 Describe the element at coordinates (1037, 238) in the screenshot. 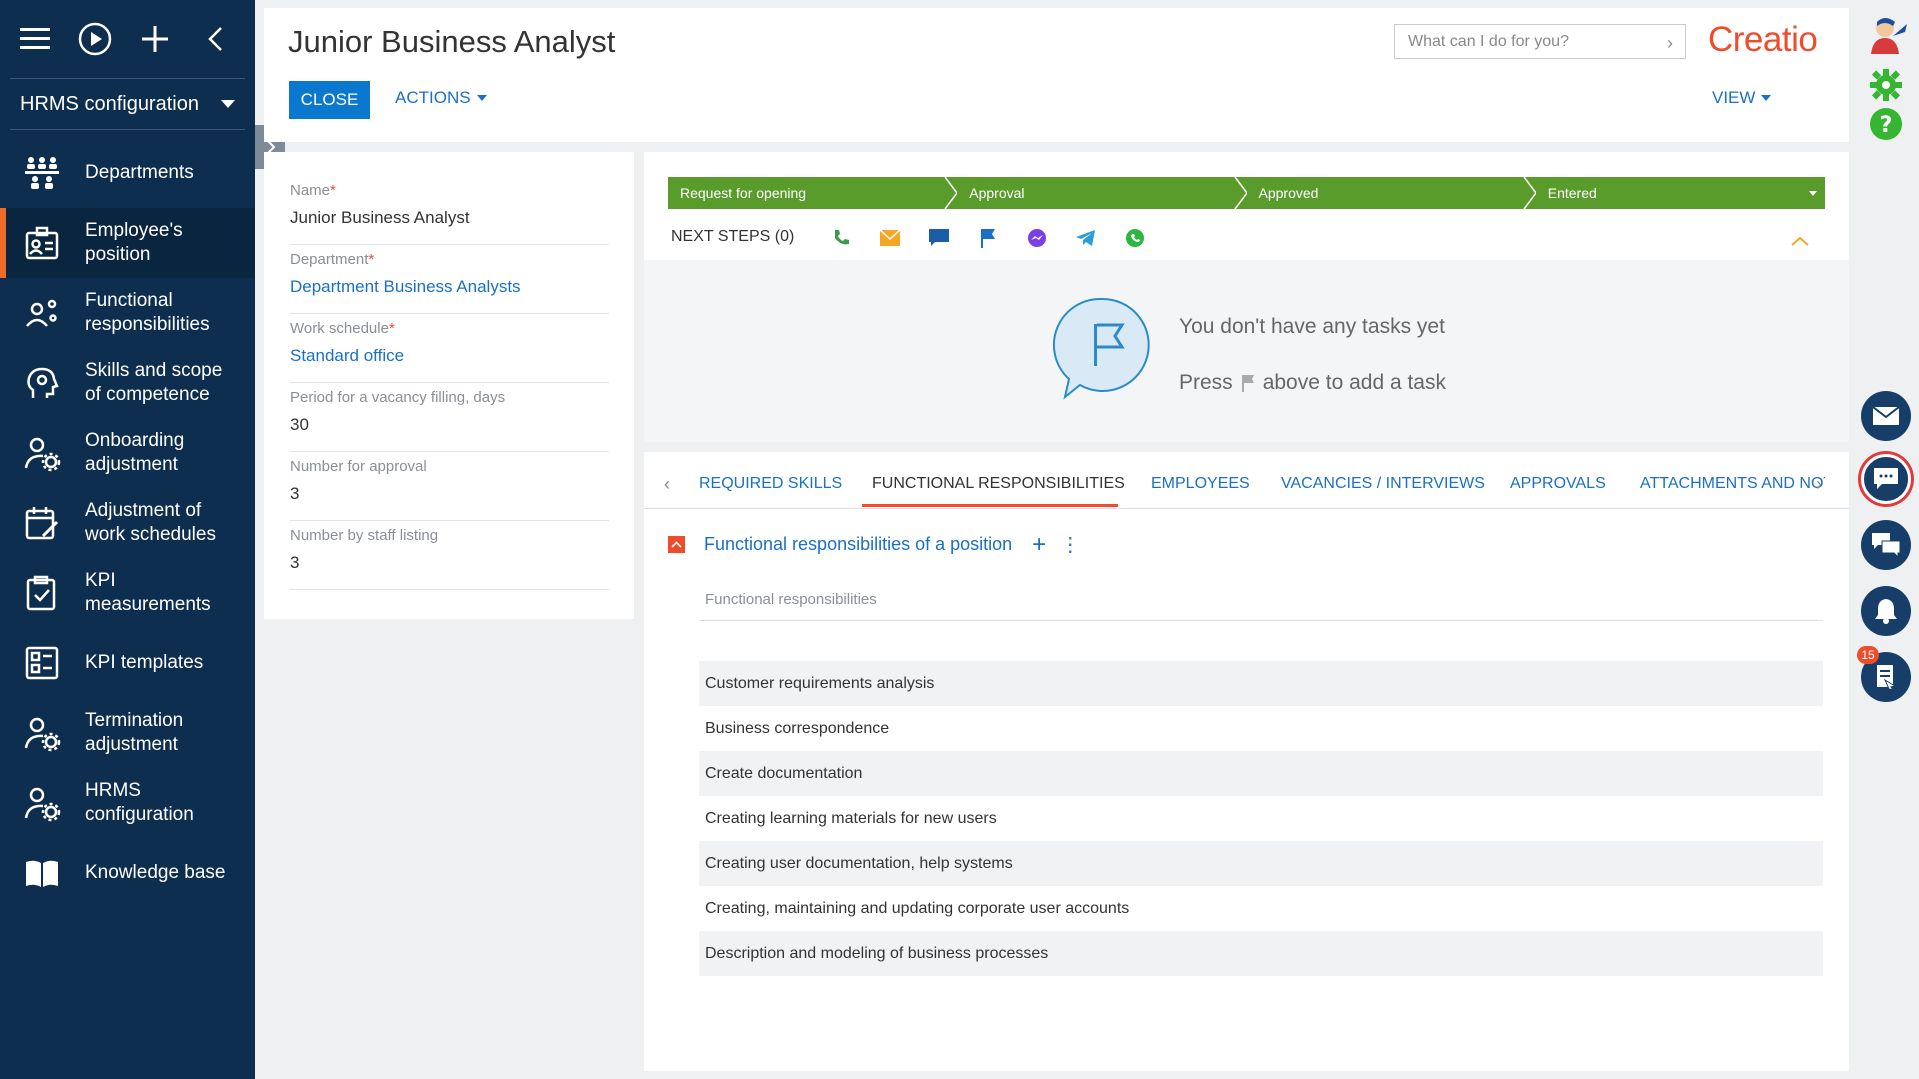

I see `messenger-icon` at that location.